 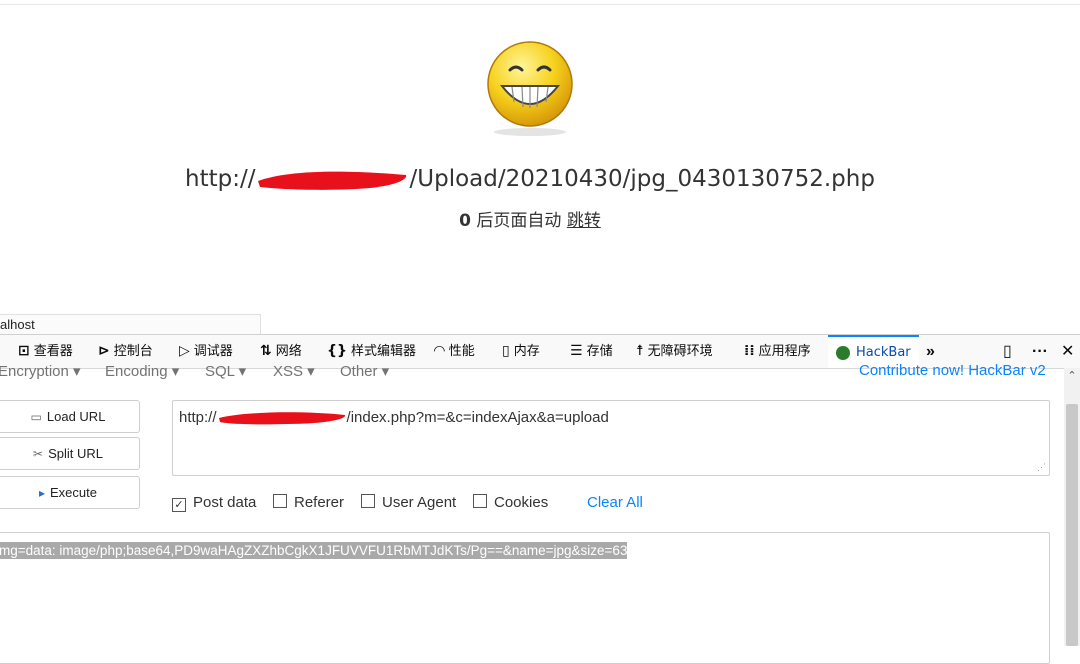 I want to click on url-path: /index.php?m=&c=indexAjax&a=upload, so click(x=477, y=417).